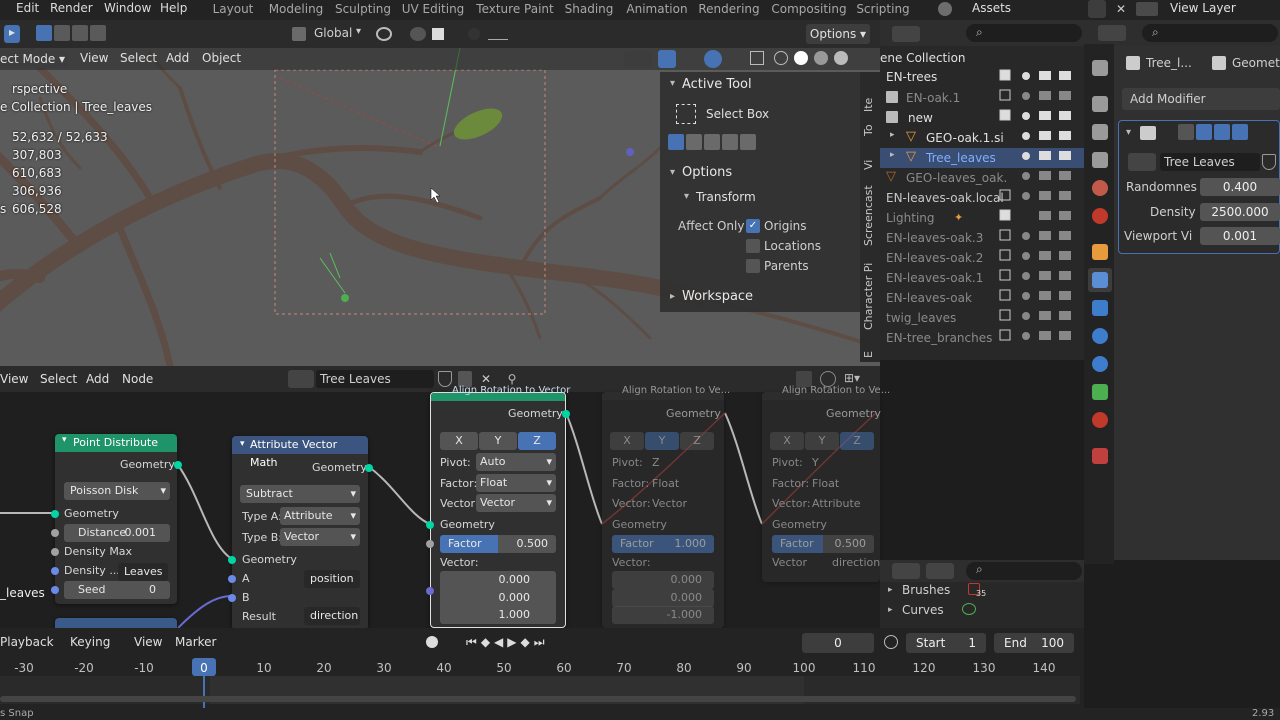 The width and height of the screenshot is (1280, 720). Describe the element at coordinates (1100, 364) in the screenshot. I see `constraints-tab-icon` at that location.